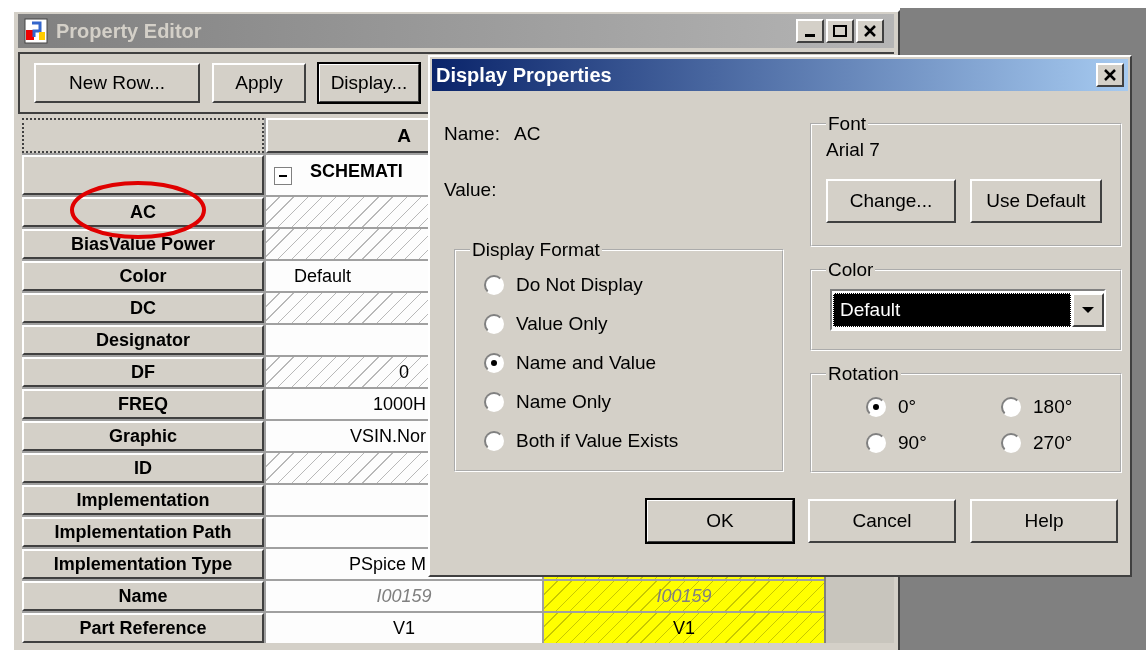  I want to click on font-name: Arial 7, so click(853, 149).